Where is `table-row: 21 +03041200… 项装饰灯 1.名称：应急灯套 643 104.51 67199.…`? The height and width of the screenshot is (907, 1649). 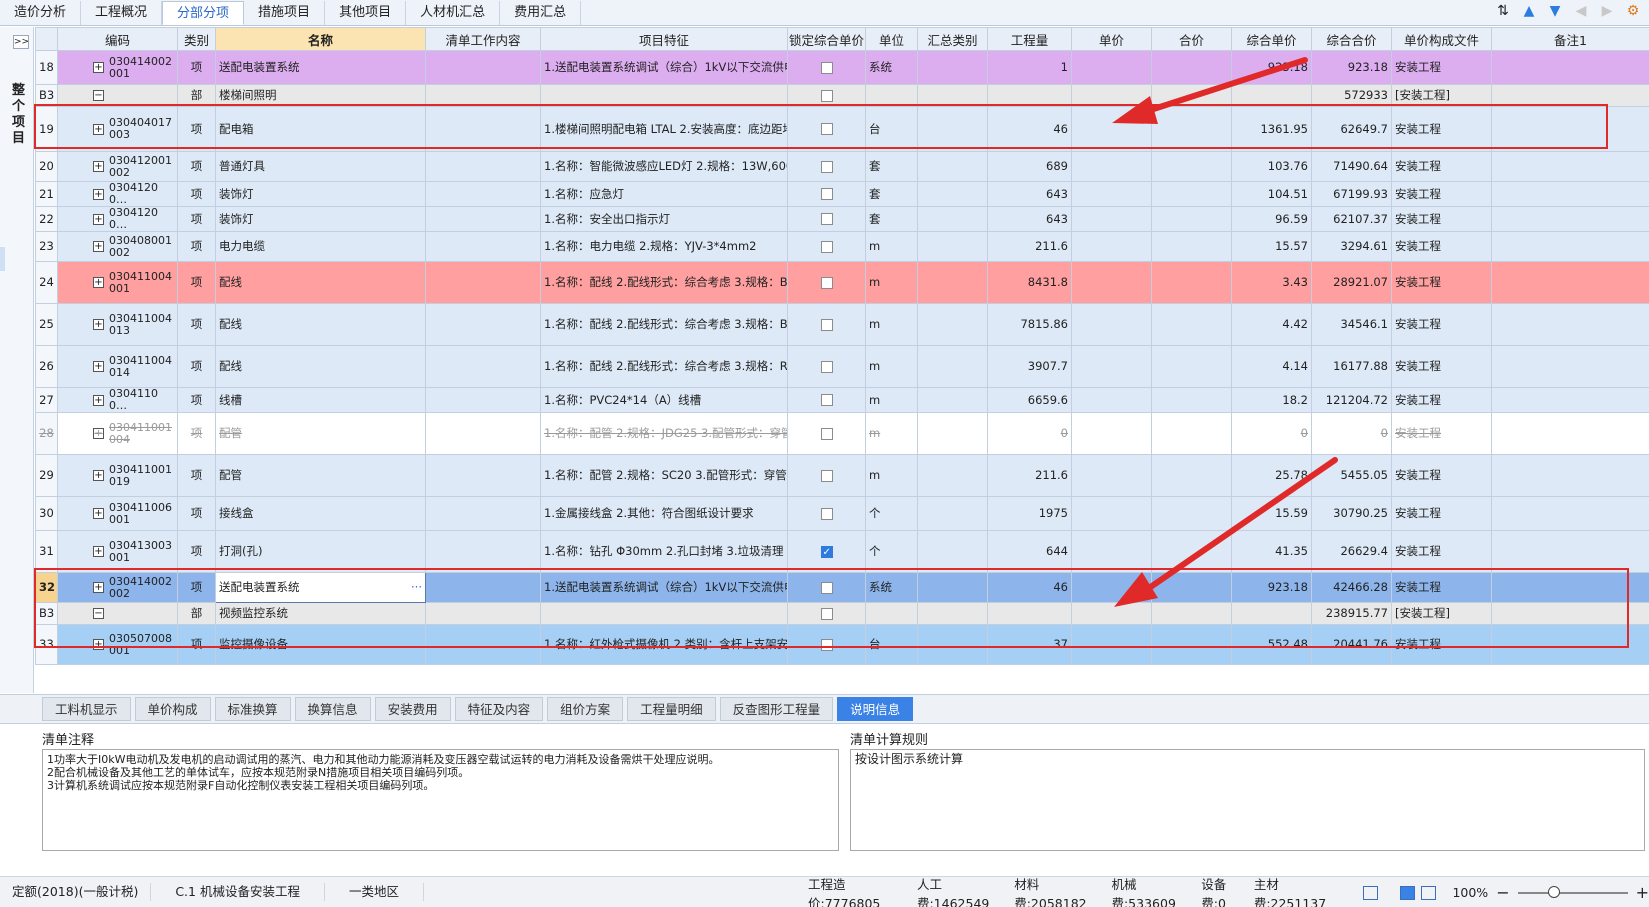 table-row: 21 +03041200… 项装饰灯 1.名称：应急灯套 643 104.51 67199.… is located at coordinates (842, 194).